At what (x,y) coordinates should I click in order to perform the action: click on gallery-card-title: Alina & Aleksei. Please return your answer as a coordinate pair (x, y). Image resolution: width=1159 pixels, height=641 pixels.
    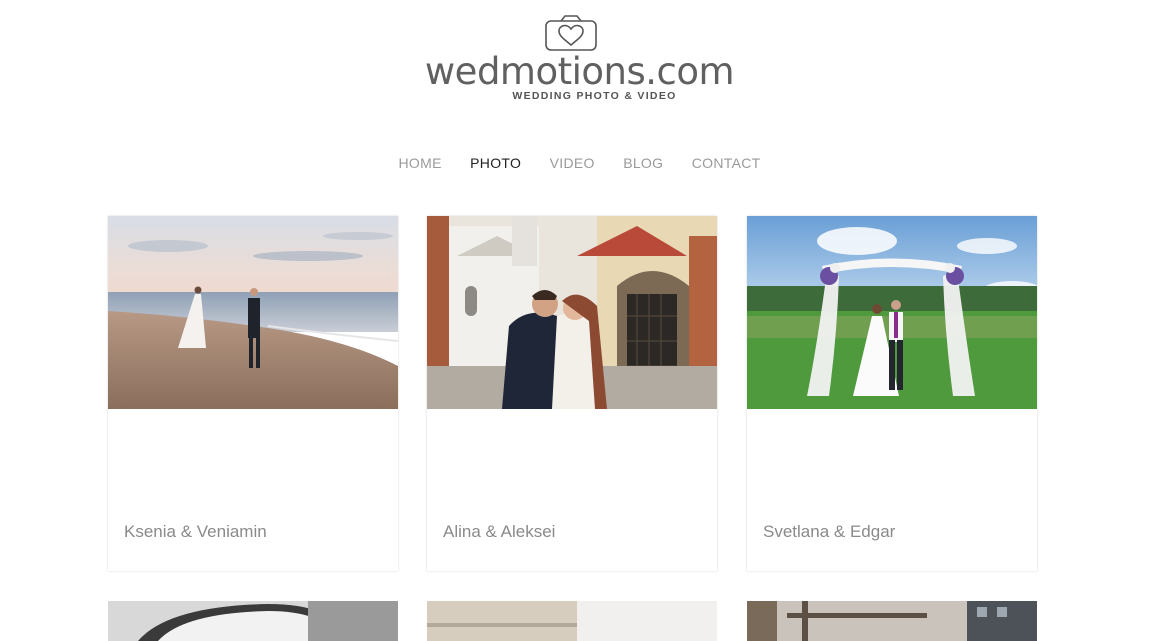
    Looking at the image, I should click on (499, 532).